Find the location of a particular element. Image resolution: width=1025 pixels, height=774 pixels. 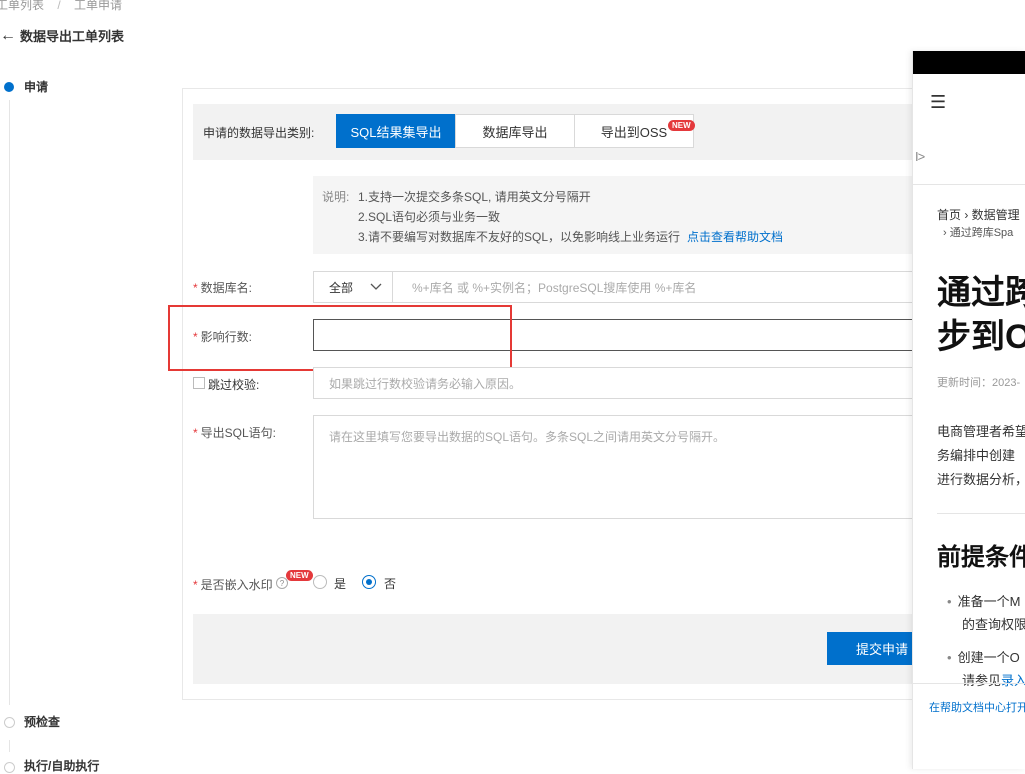

doc-bullet-text: 请参见 is located at coordinates (982, 680).